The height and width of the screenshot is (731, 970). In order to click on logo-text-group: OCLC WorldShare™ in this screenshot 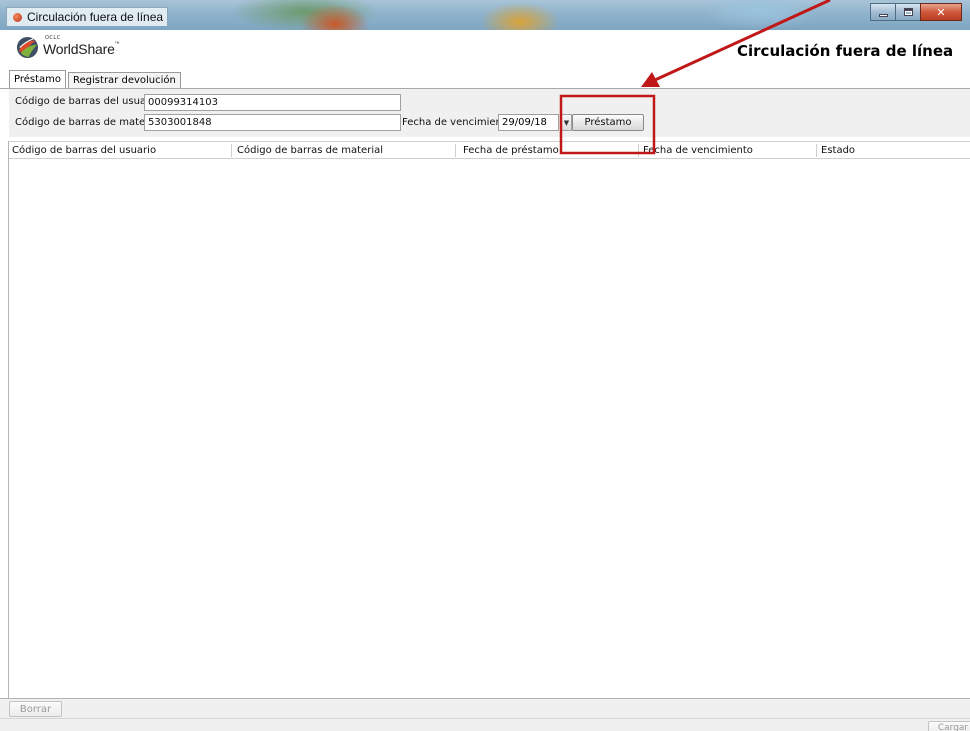, I will do `click(81, 47)`.